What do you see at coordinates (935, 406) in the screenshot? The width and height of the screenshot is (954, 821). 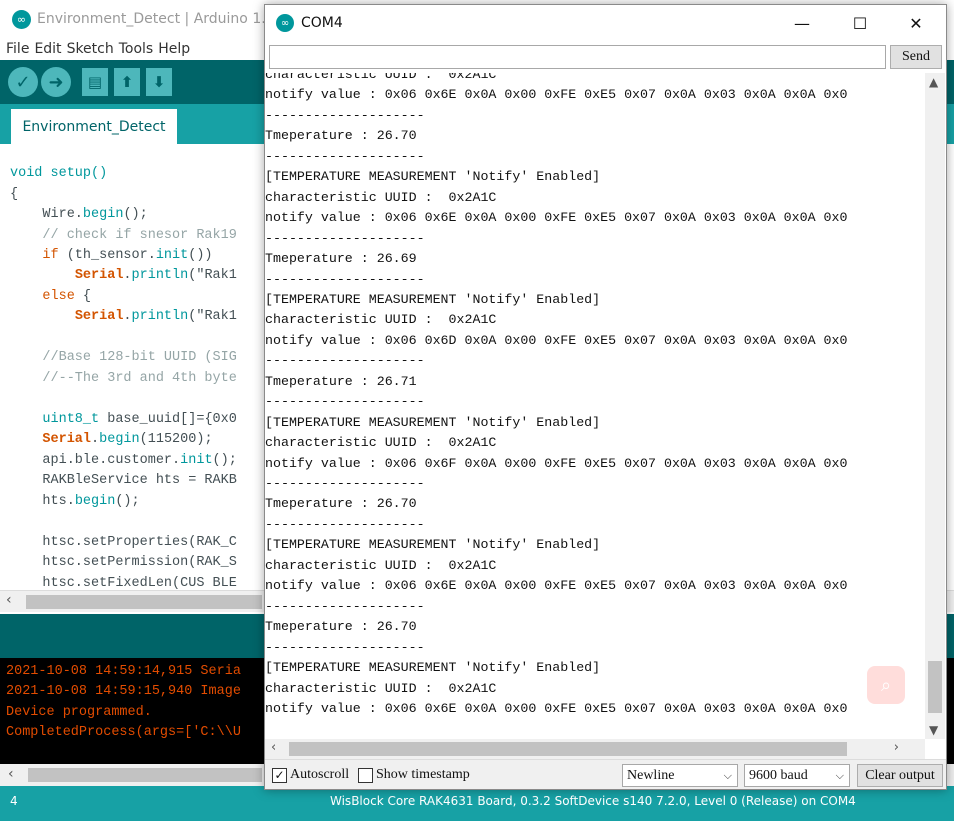 I see `output-vertical-scrollbar: ▲ ▼` at bounding box center [935, 406].